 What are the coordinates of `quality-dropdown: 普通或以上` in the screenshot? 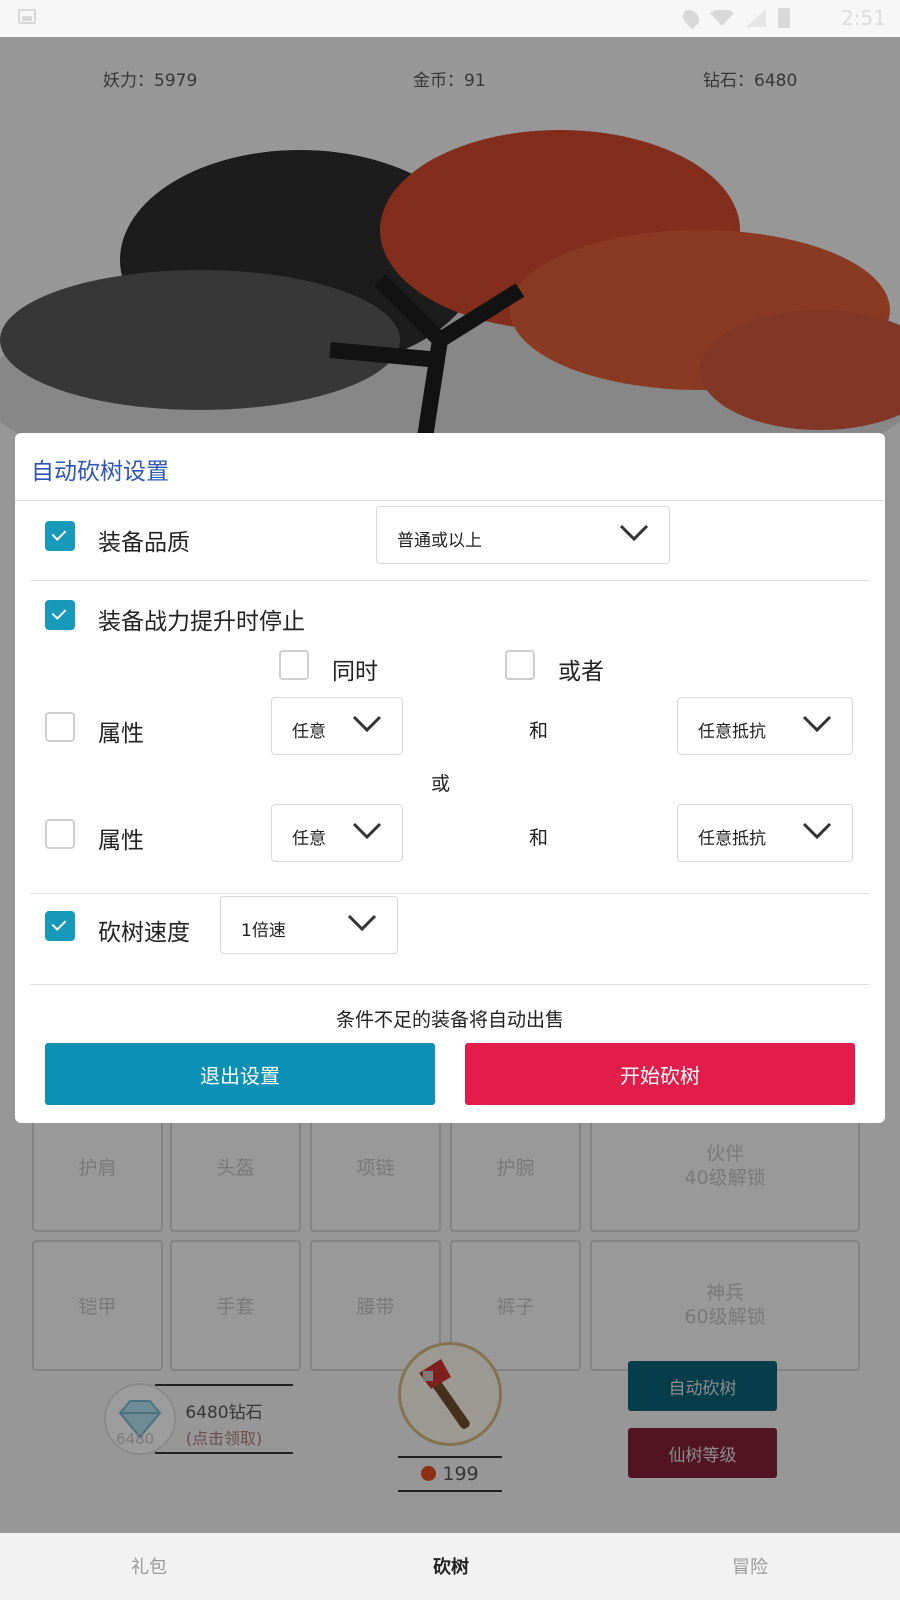 It's located at (523, 535).